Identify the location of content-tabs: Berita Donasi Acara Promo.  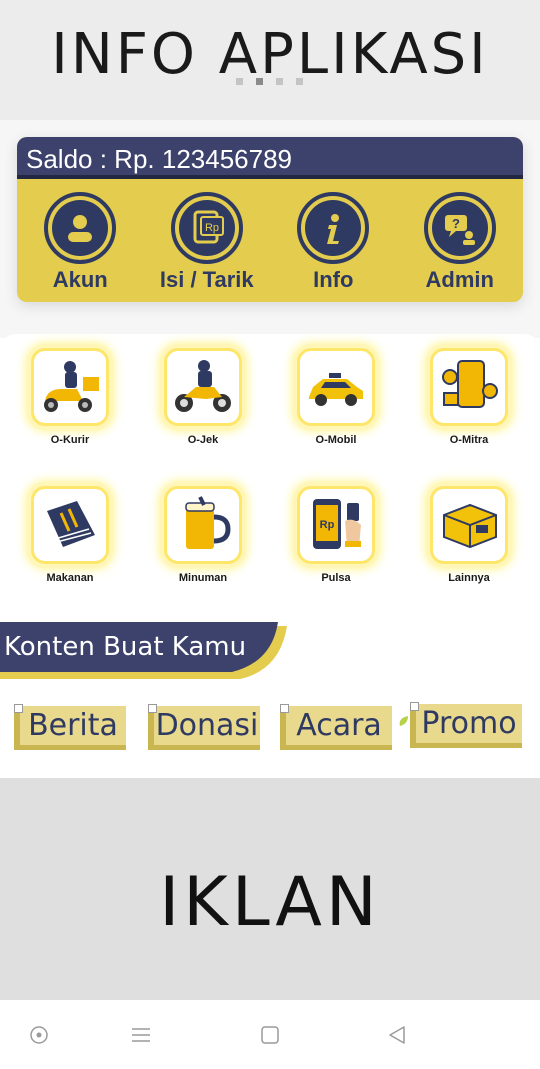
(270, 728).